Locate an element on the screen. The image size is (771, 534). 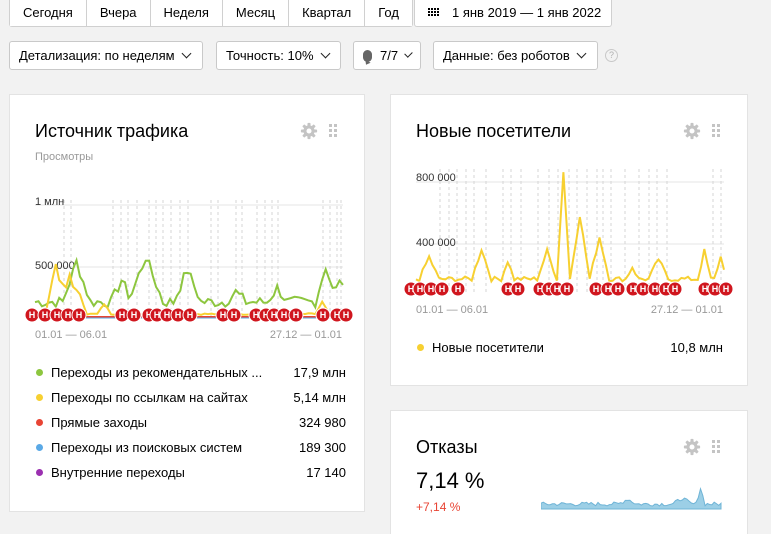
legend-label: Переходы из поисковых систем is located at coordinates (147, 447).